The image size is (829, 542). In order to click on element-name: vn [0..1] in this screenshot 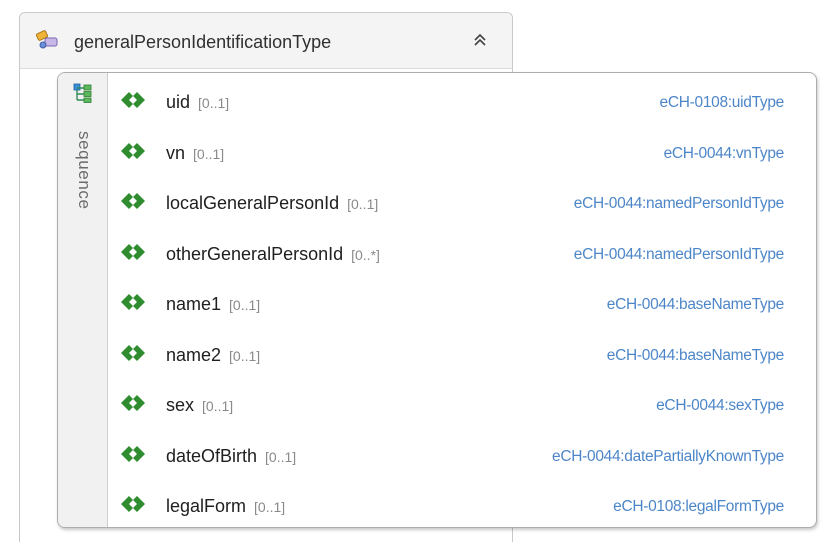, I will do `click(195, 153)`.